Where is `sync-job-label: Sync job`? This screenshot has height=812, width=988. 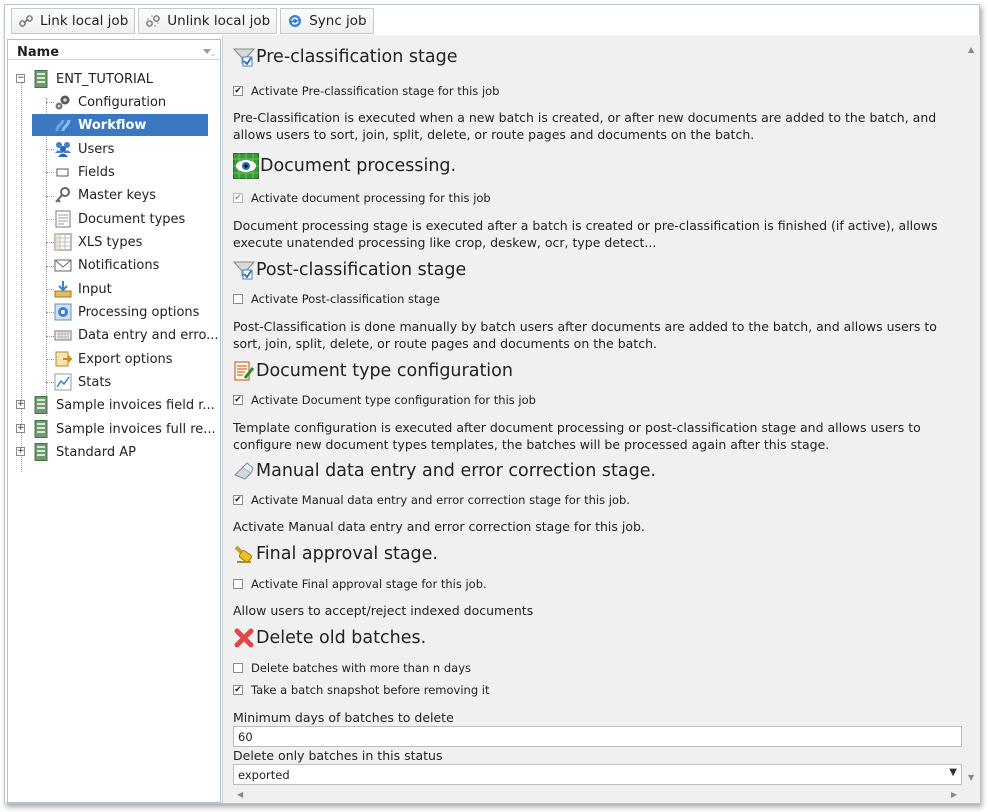
sync-job-label: Sync job is located at coordinates (338, 21).